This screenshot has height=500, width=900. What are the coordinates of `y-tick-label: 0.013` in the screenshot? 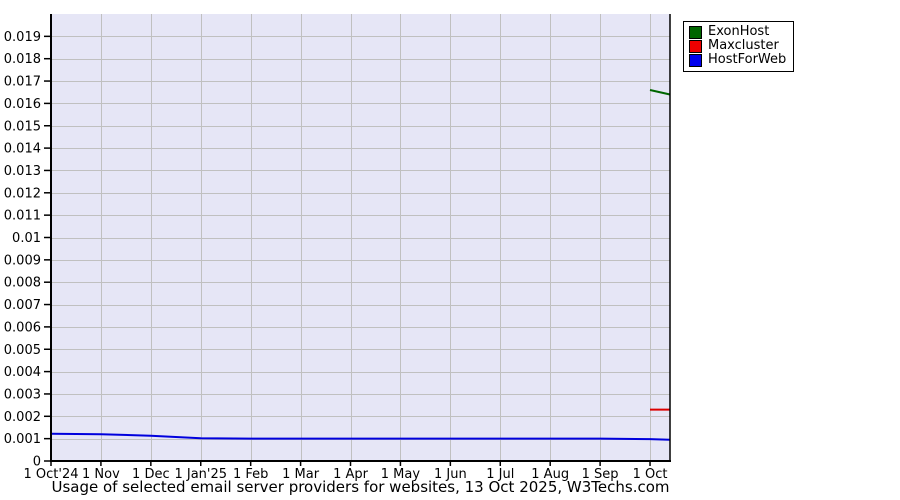 It's located at (22, 171).